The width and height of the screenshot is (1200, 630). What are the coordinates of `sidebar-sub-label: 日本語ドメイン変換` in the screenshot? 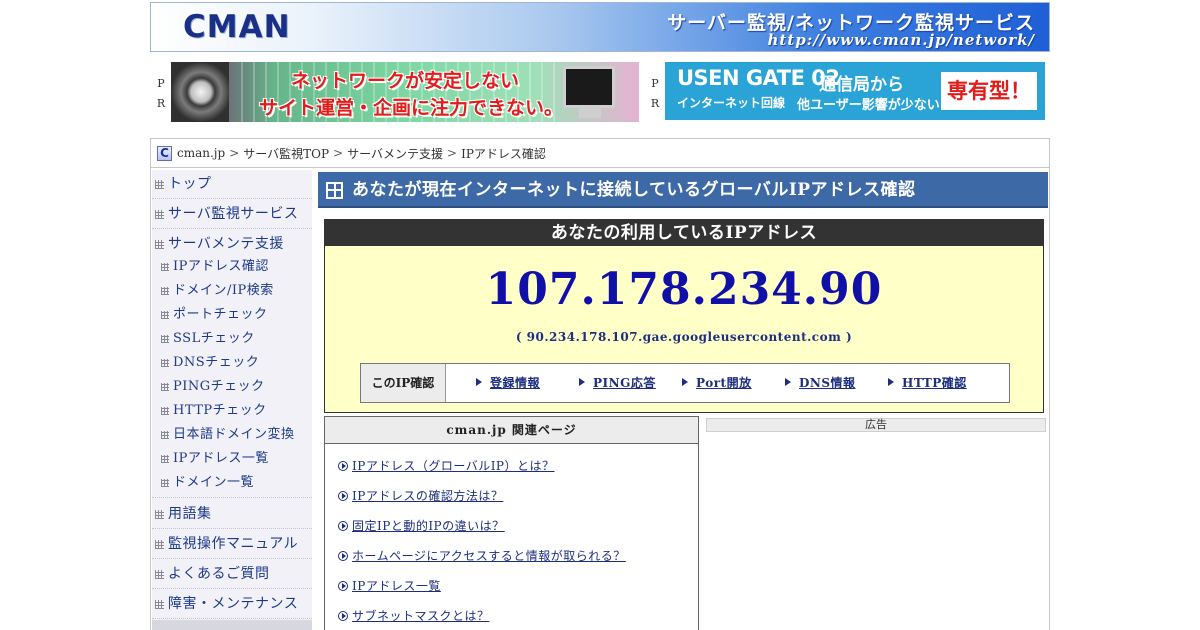 It's located at (234, 434).